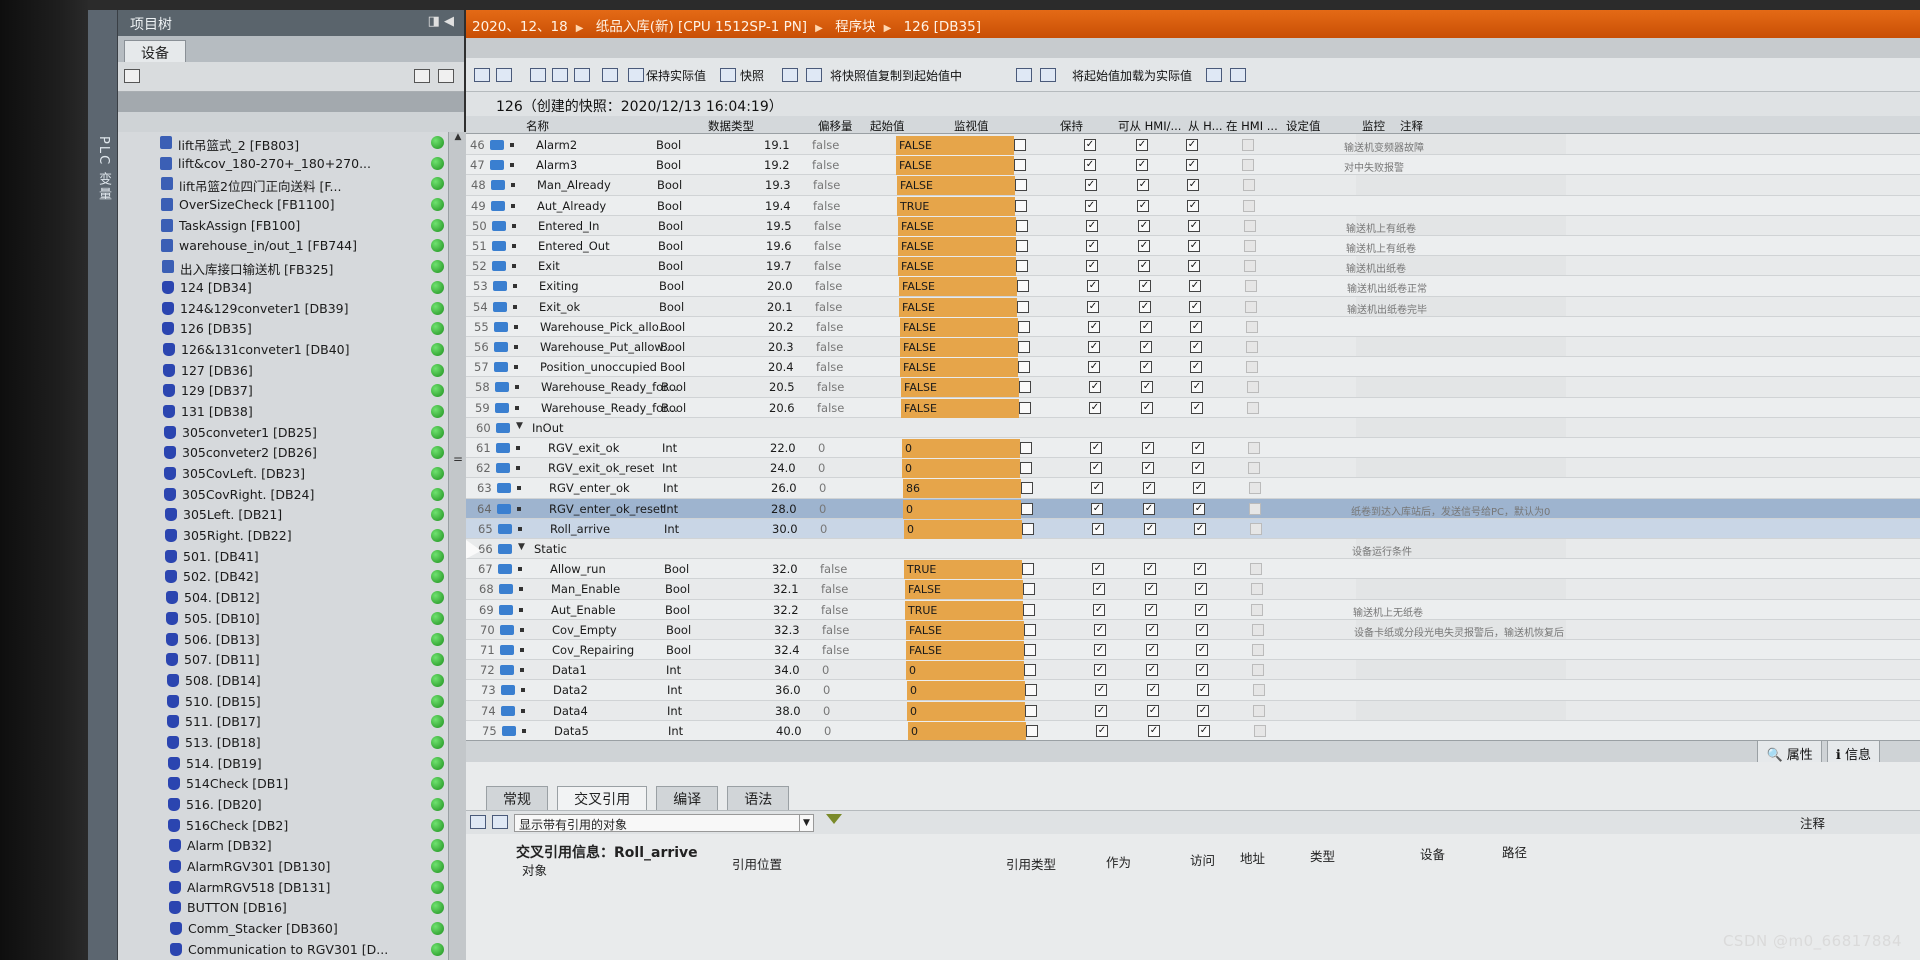  I want to click on table-row: 62 RGV_exit_ok_reset Int 24.0 0 0 ✓ ✓ ✓, so click(1193, 468).